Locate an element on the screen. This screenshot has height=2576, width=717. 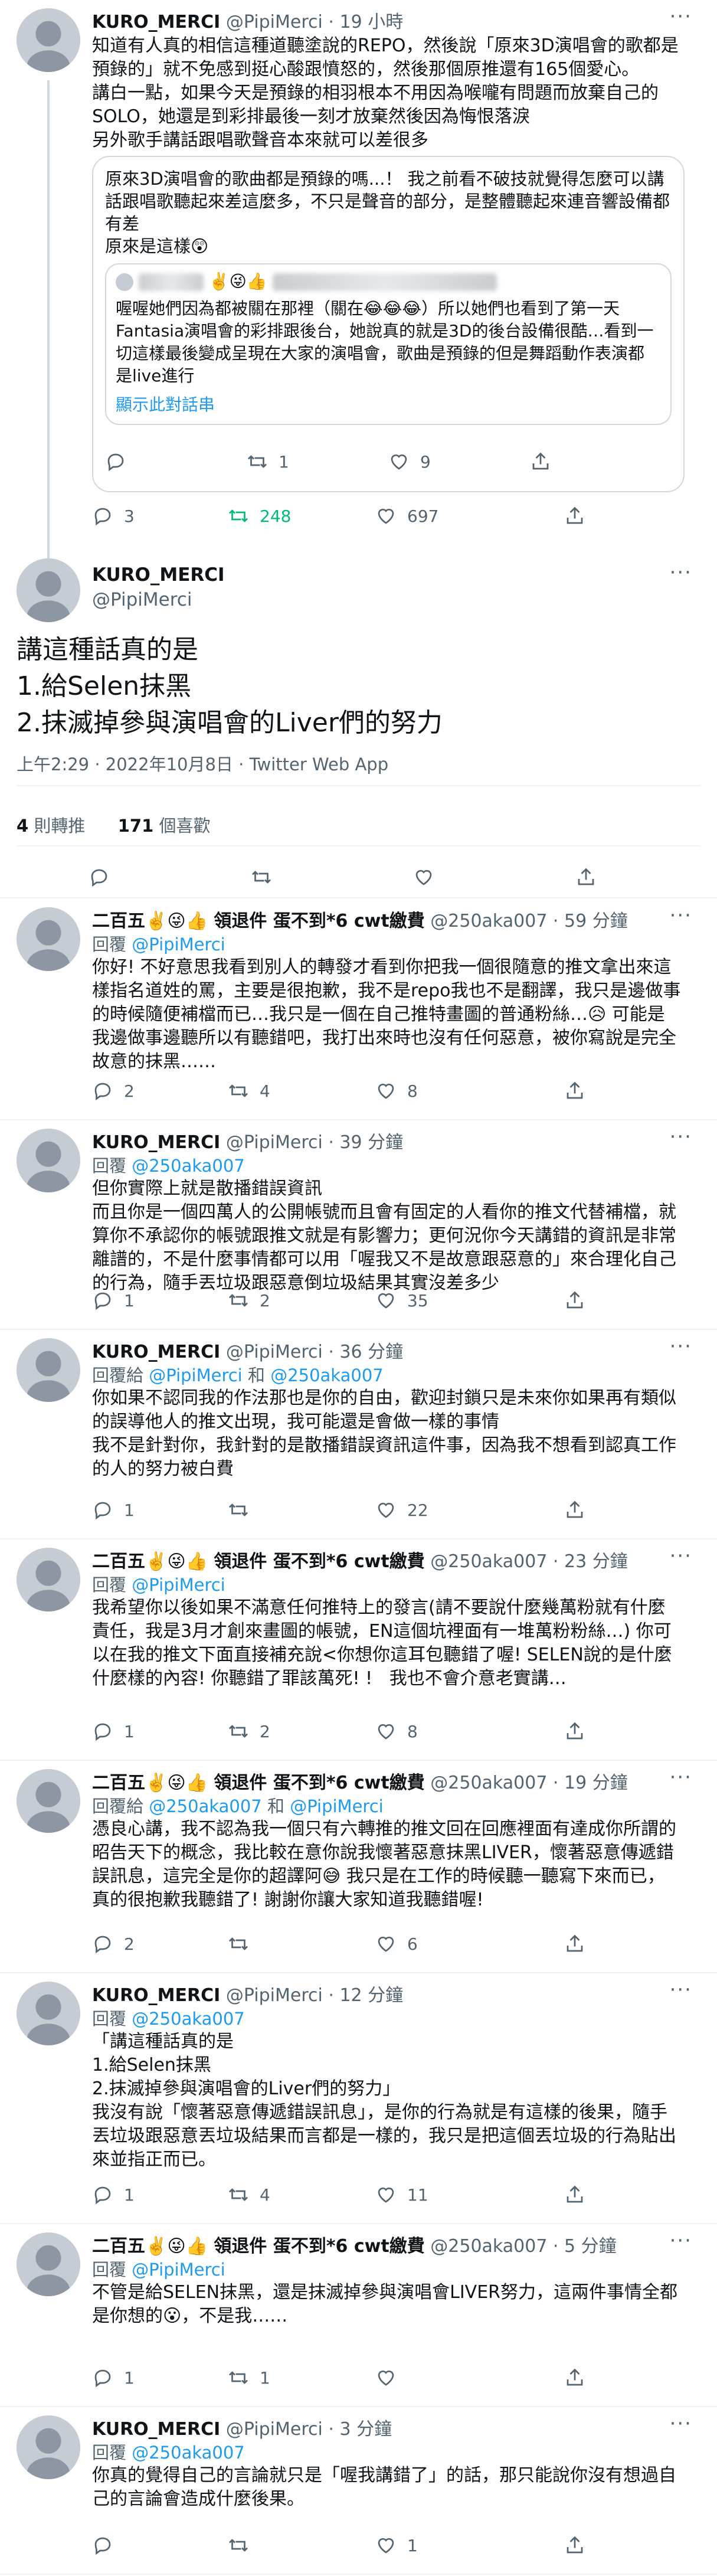
tweet-timestamp: 上午2:29 · 2022年10月8日 · Twitter Web App is located at coordinates (202, 763).